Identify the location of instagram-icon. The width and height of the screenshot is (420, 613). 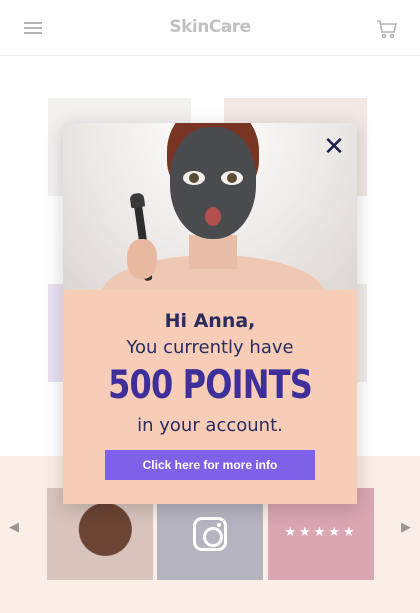
(210, 534).